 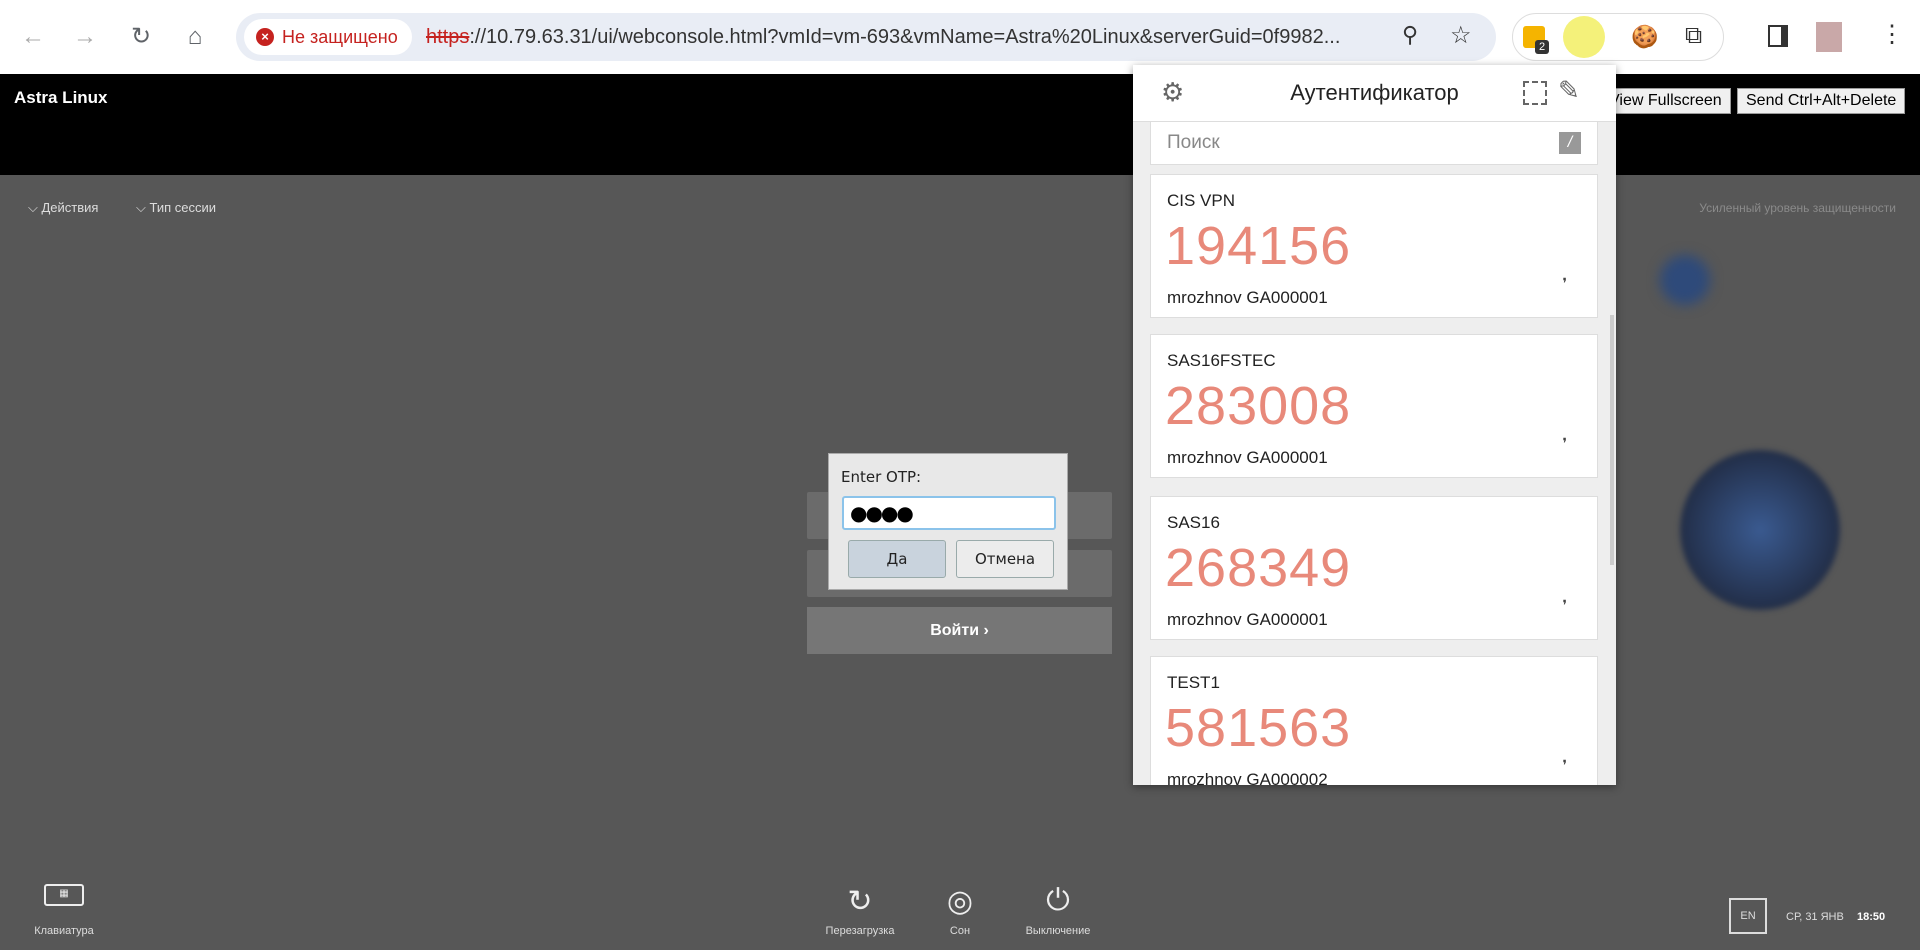 What do you see at coordinates (1374, 246) in the screenshot?
I see `otp-entry: CIS VPN 194156 mrozhnov GA000001 ❜` at bounding box center [1374, 246].